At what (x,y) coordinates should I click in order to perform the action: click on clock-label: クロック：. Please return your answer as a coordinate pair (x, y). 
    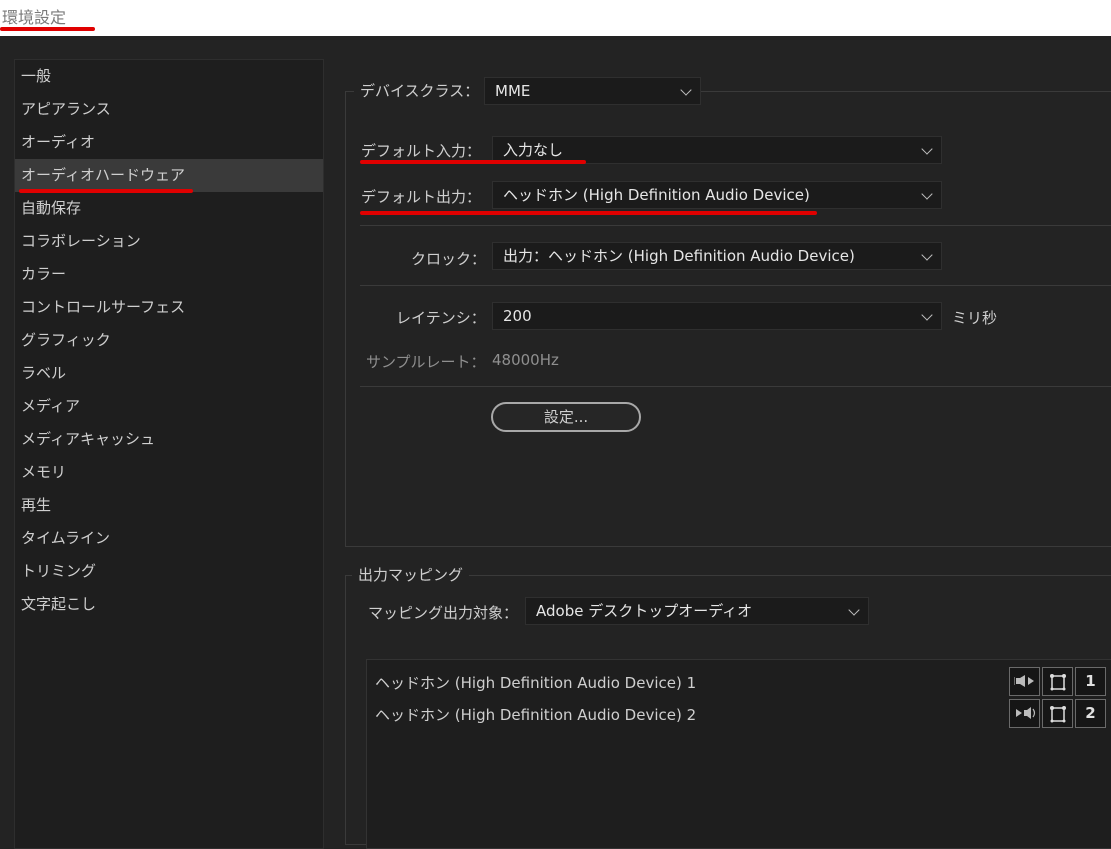
    Looking at the image, I should click on (449, 259).